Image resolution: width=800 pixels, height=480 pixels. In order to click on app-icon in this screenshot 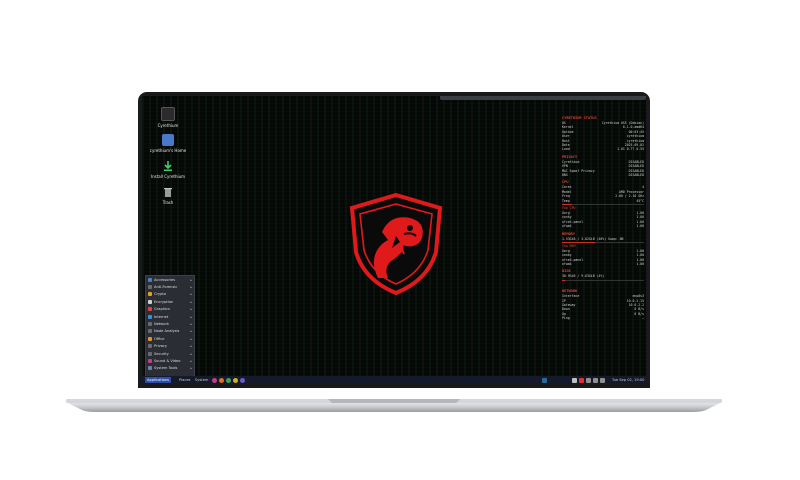, I will do `click(242, 380)`.